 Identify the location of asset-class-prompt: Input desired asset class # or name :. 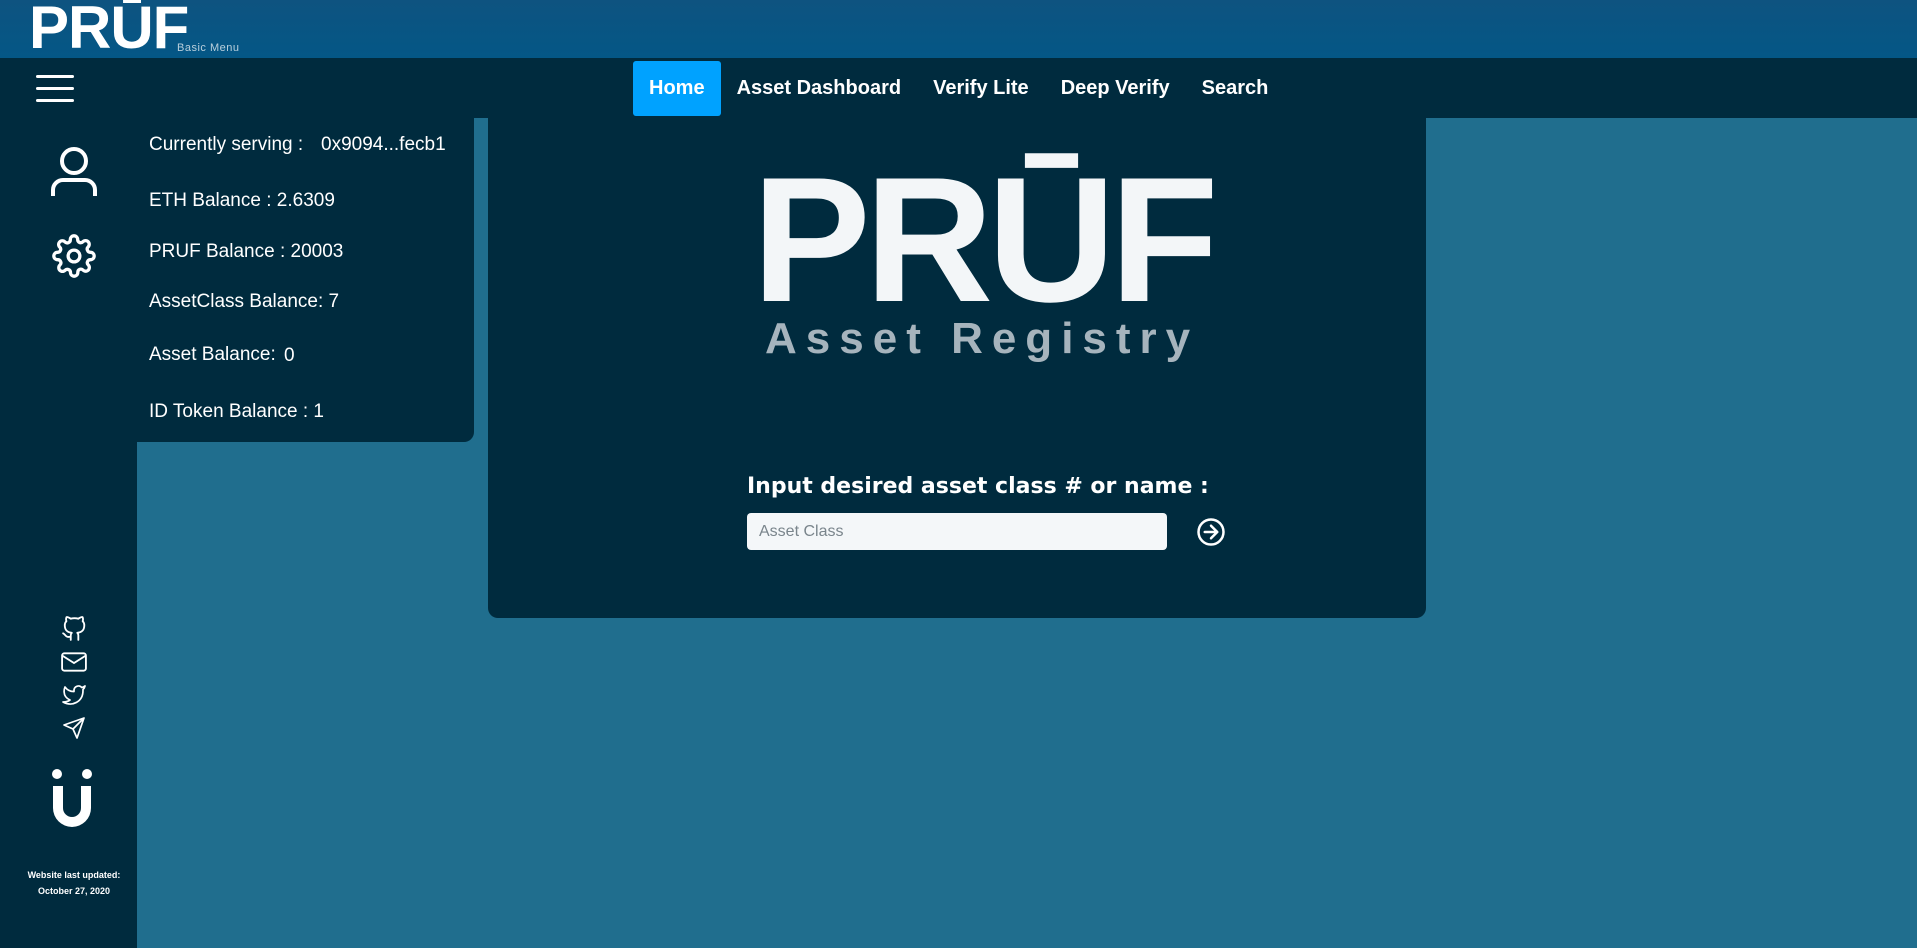
(978, 486).